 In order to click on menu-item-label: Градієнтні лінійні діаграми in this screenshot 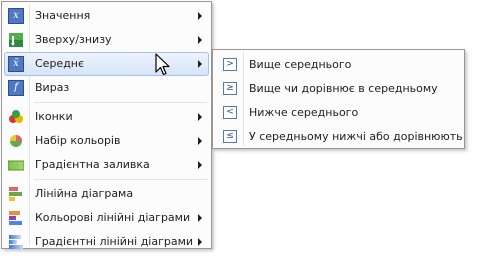, I will do `click(114, 241)`.